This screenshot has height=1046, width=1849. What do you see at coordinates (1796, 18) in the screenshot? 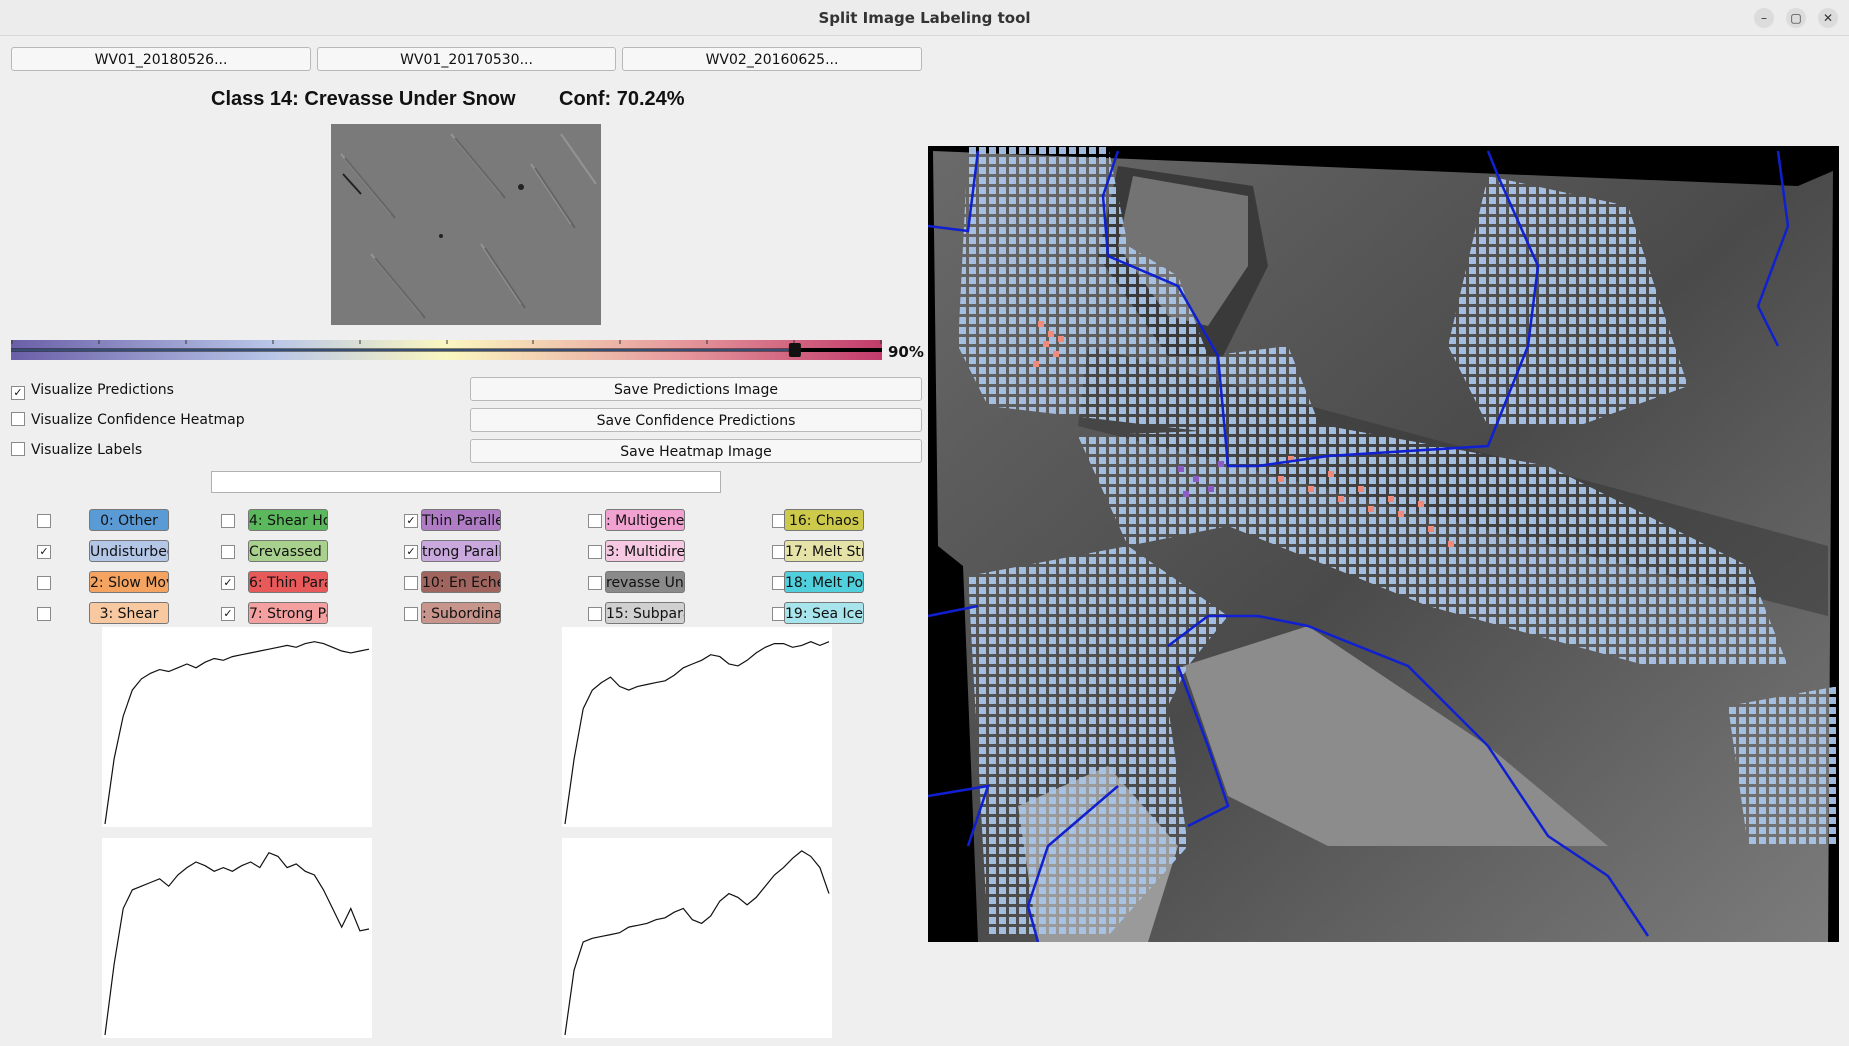
I see `maximize-icon: ▢` at bounding box center [1796, 18].